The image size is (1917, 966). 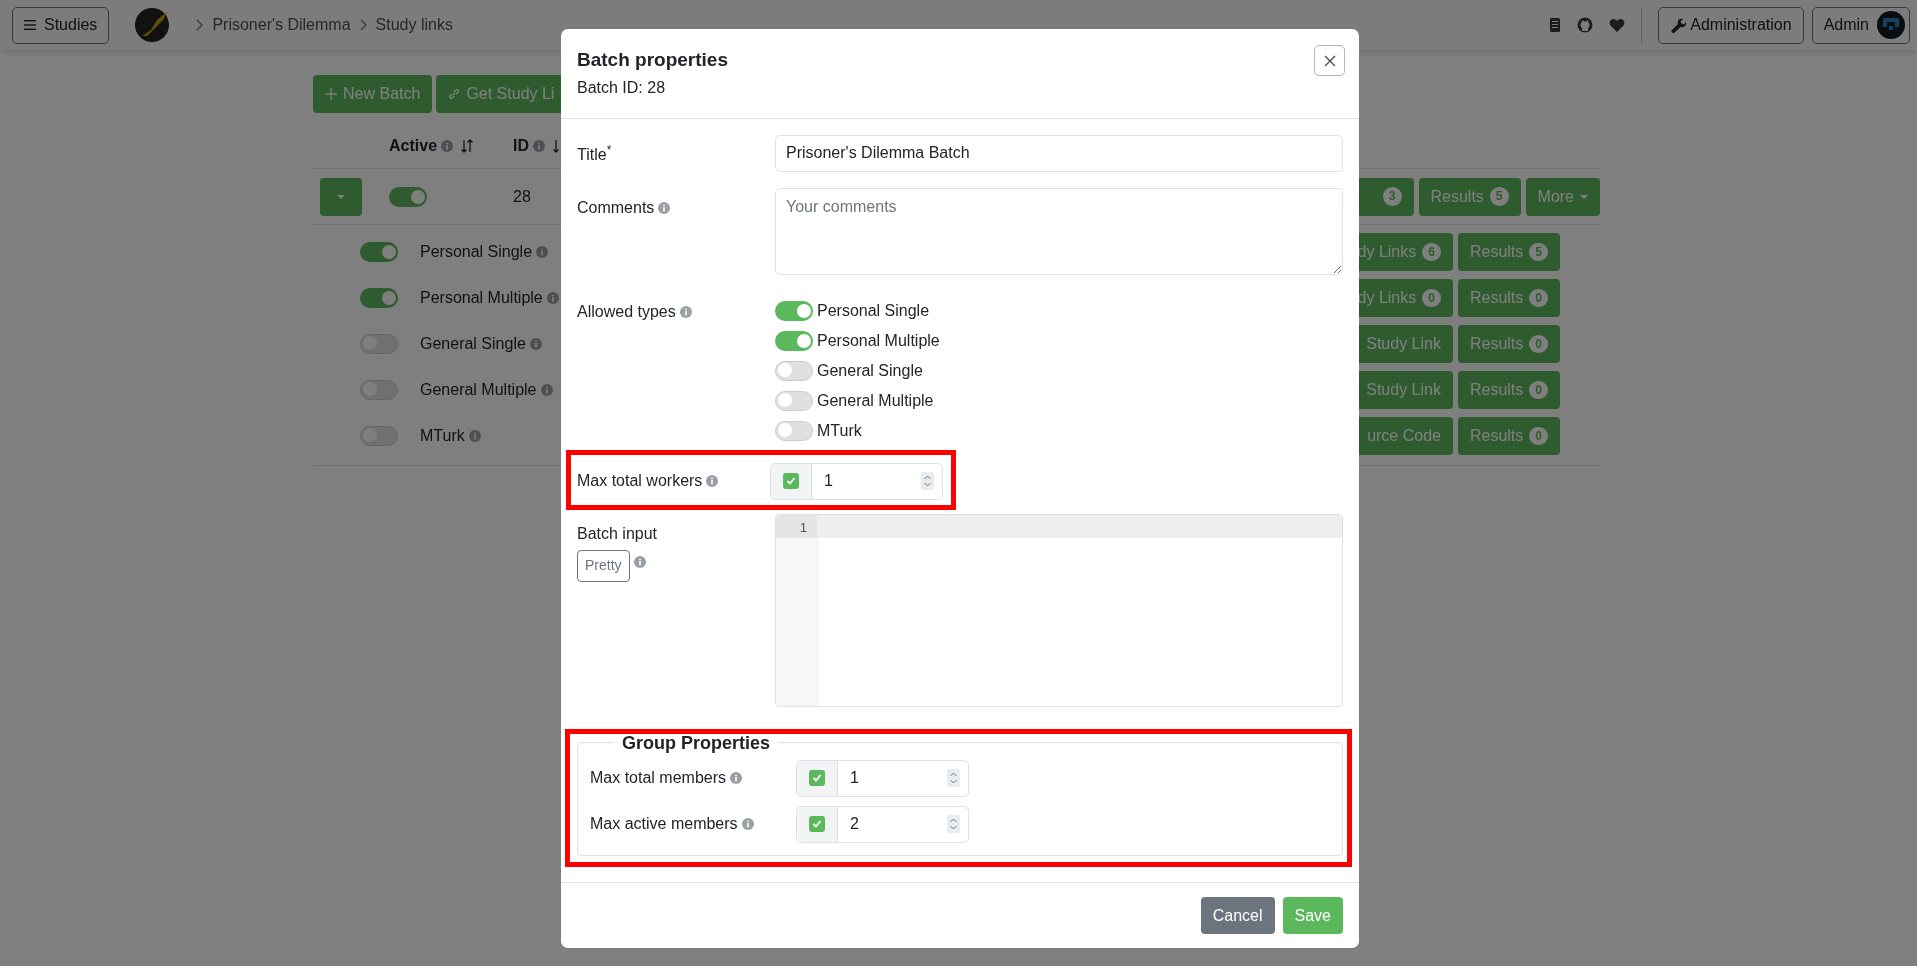 What do you see at coordinates (640, 481) in the screenshot?
I see `field-label: Max total workers` at bounding box center [640, 481].